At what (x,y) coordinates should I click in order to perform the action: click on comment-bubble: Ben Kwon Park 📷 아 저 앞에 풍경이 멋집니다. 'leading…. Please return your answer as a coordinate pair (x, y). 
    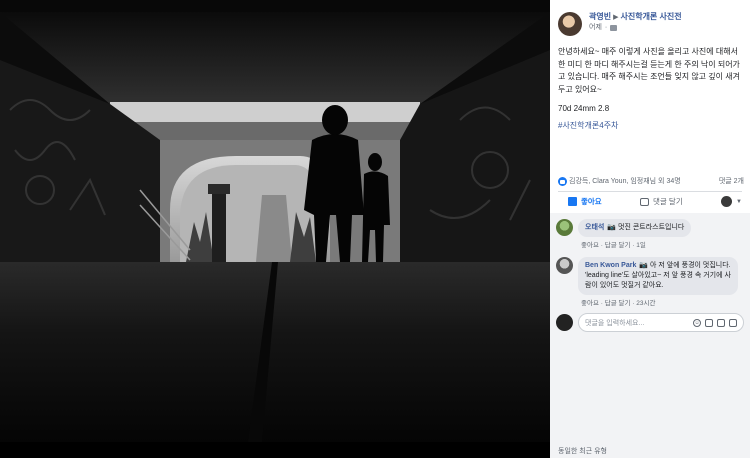
    Looking at the image, I should click on (658, 276).